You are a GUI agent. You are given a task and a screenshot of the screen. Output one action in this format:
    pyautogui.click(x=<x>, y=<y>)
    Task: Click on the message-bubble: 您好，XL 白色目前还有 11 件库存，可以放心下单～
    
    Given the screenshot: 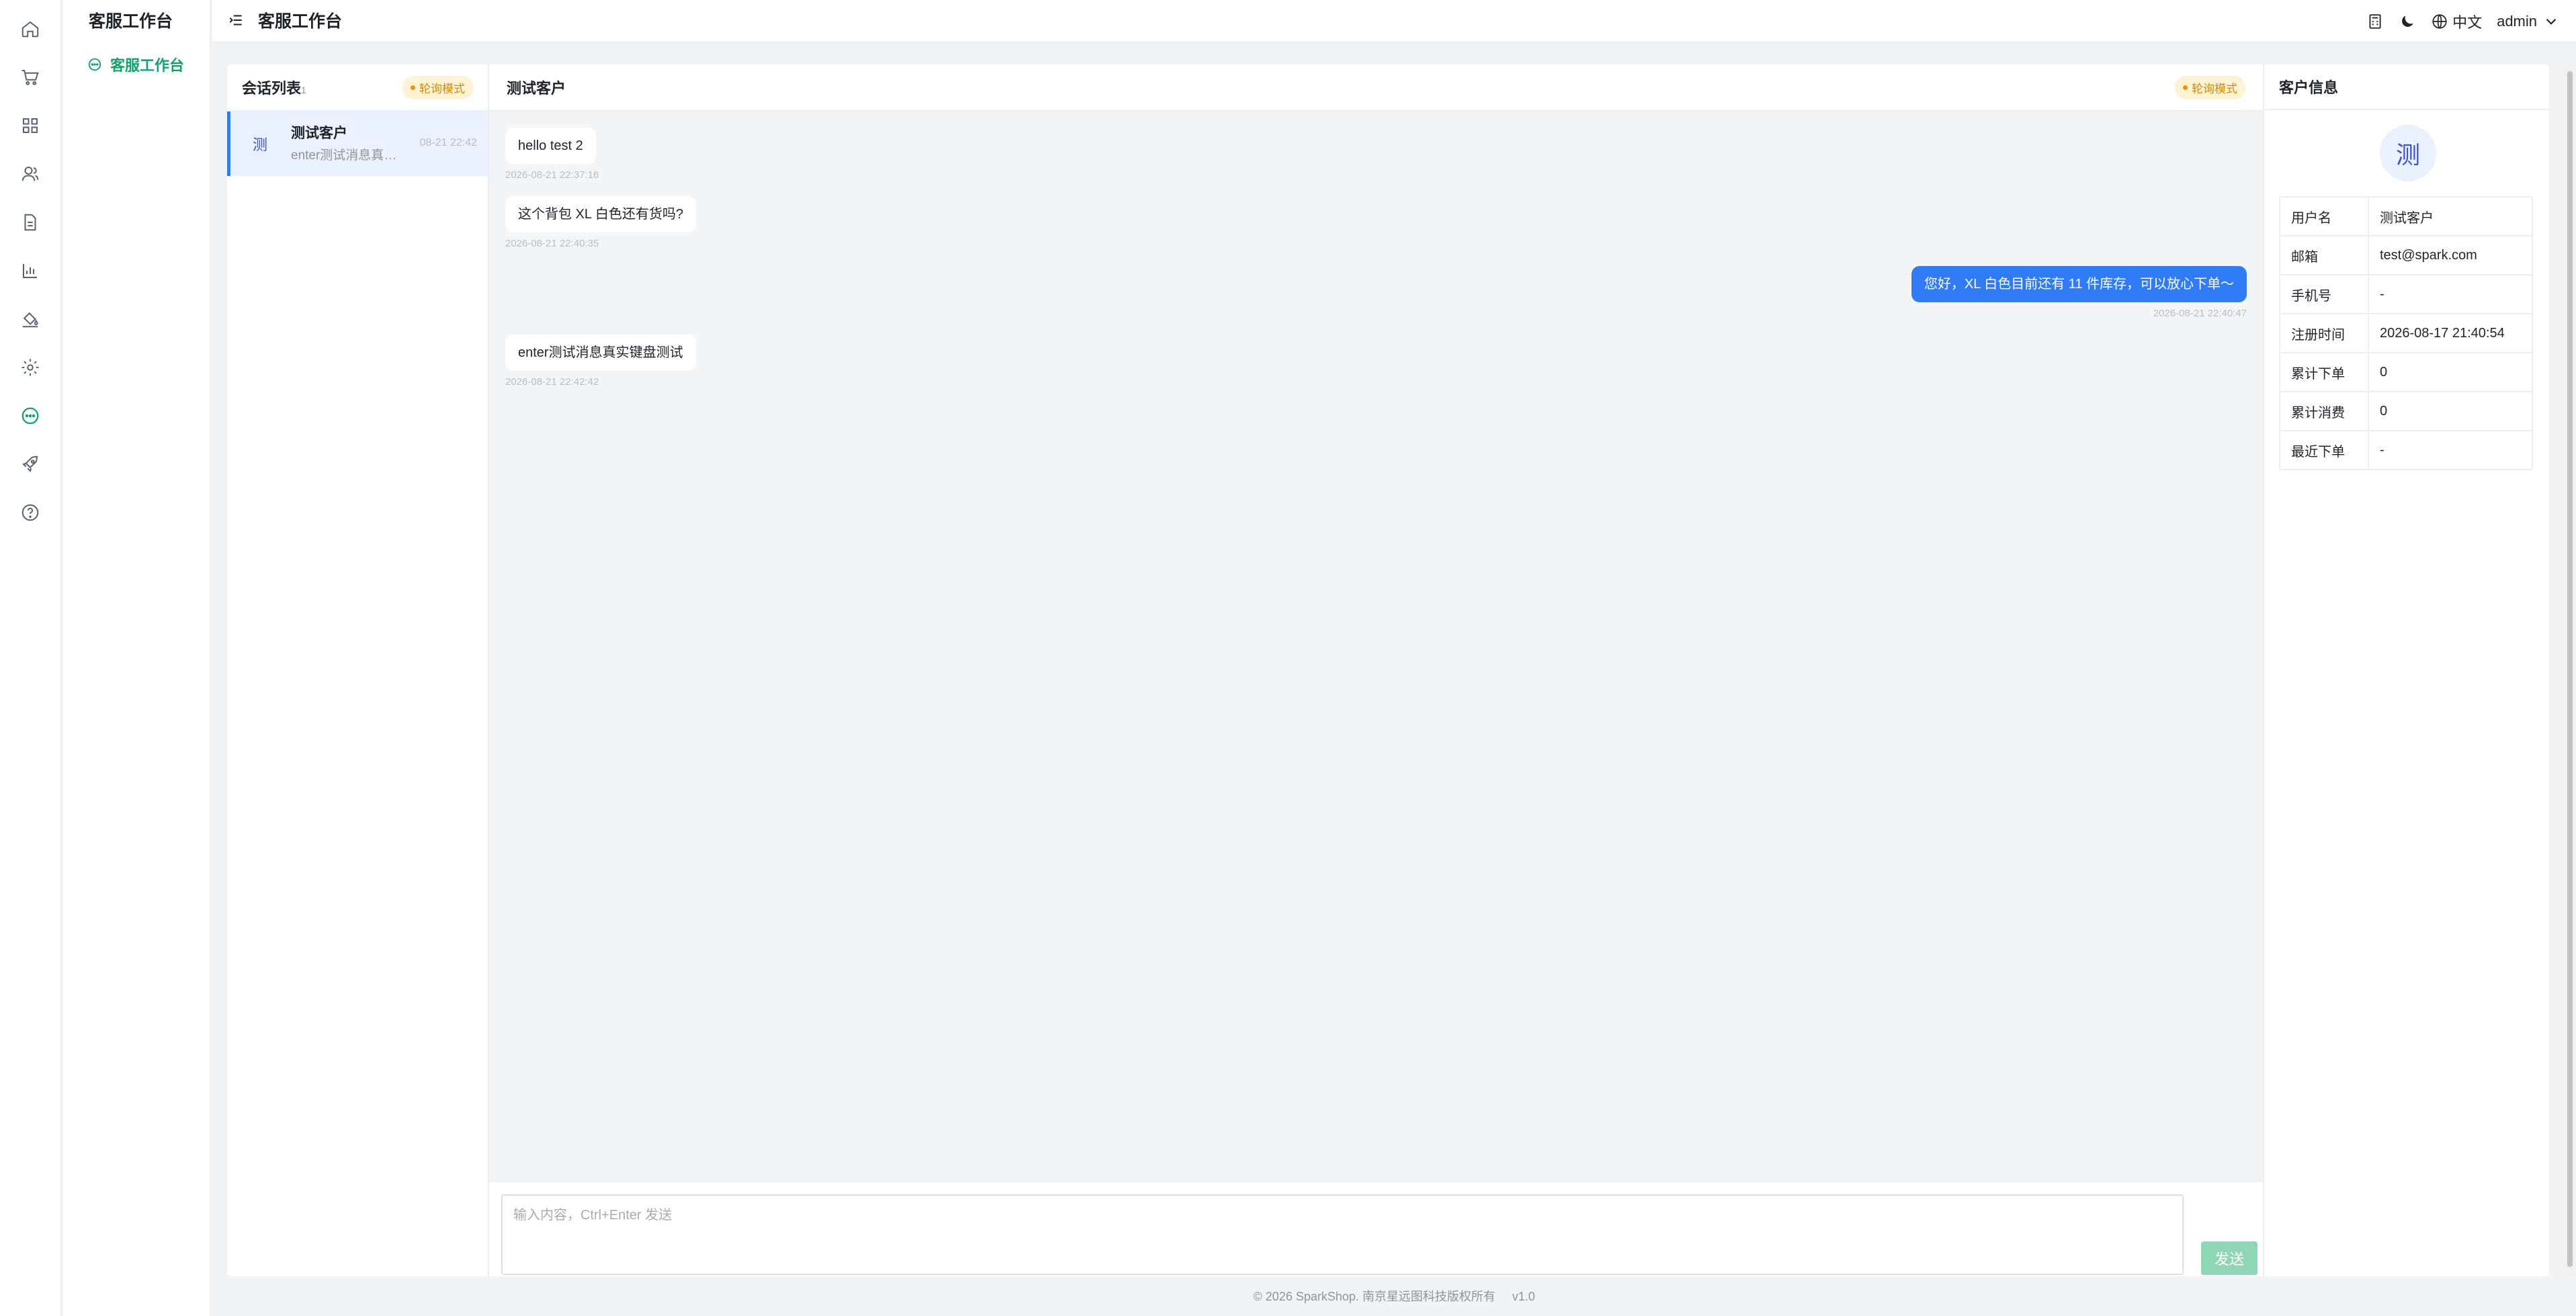 What is the action you would take?
    pyautogui.click(x=2079, y=284)
    